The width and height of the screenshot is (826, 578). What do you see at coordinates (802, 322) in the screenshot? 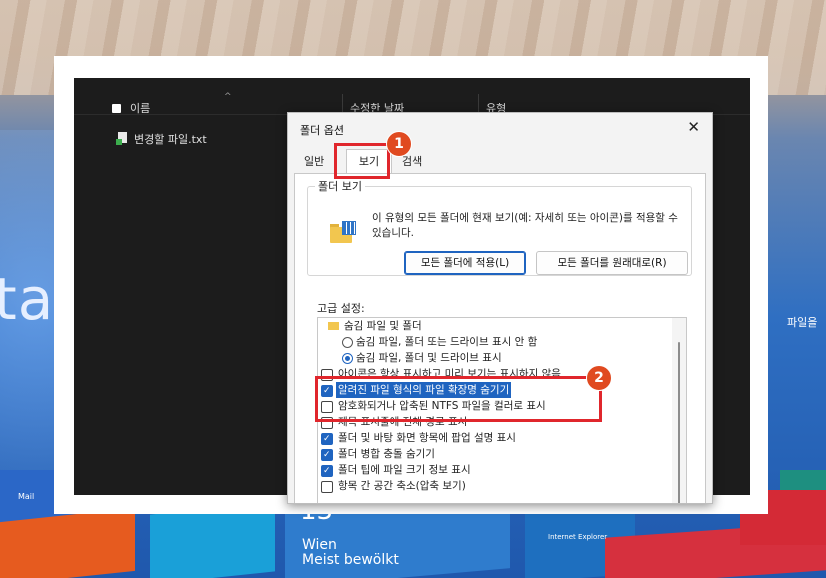
I see `side-label: 파일을` at bounding box center [802, 322].